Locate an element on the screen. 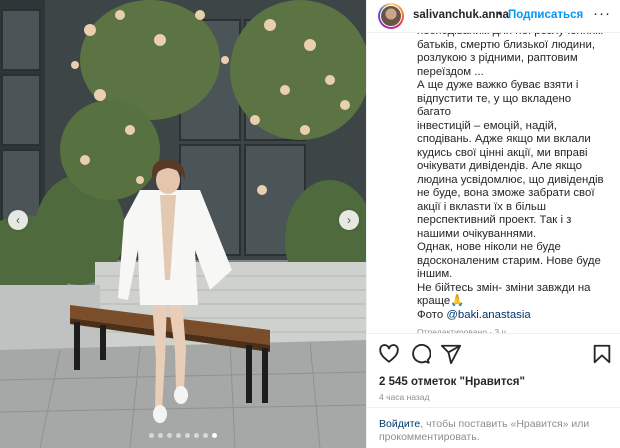  caption-line: нашими очікуваннями. is located at coordinates (477, 233).